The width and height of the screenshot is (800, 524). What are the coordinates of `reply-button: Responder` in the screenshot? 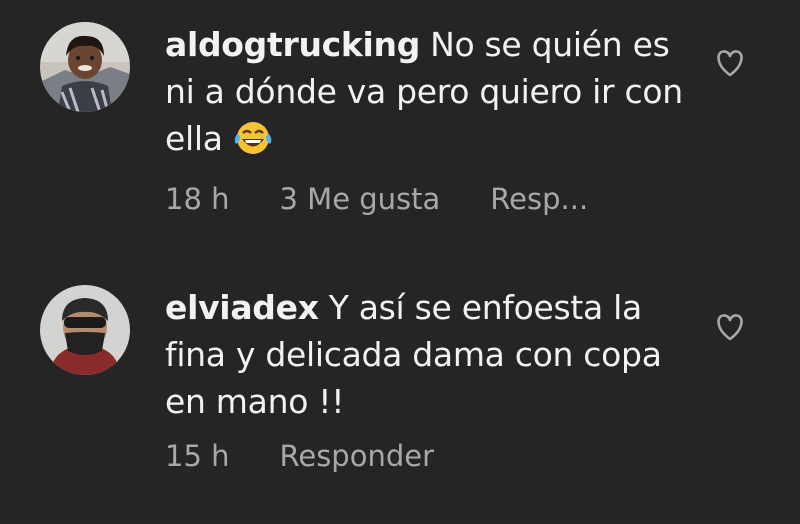 It's located at (357, 456).